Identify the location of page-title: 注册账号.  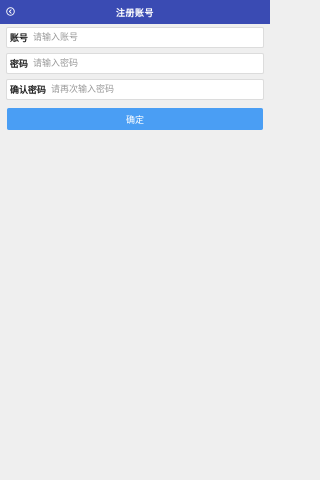
(134, 13).